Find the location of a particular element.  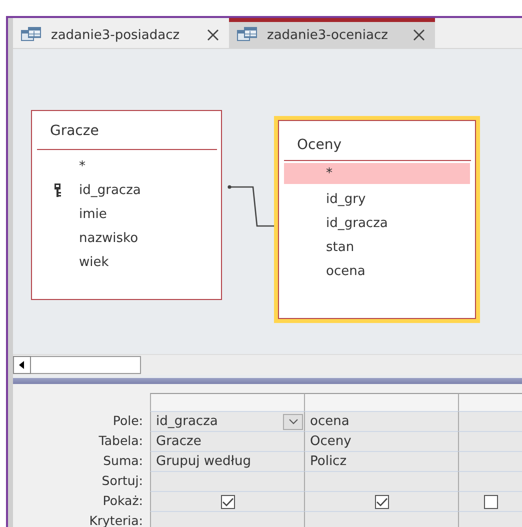

field-name: id_gry is located at coordinates (346, 199).